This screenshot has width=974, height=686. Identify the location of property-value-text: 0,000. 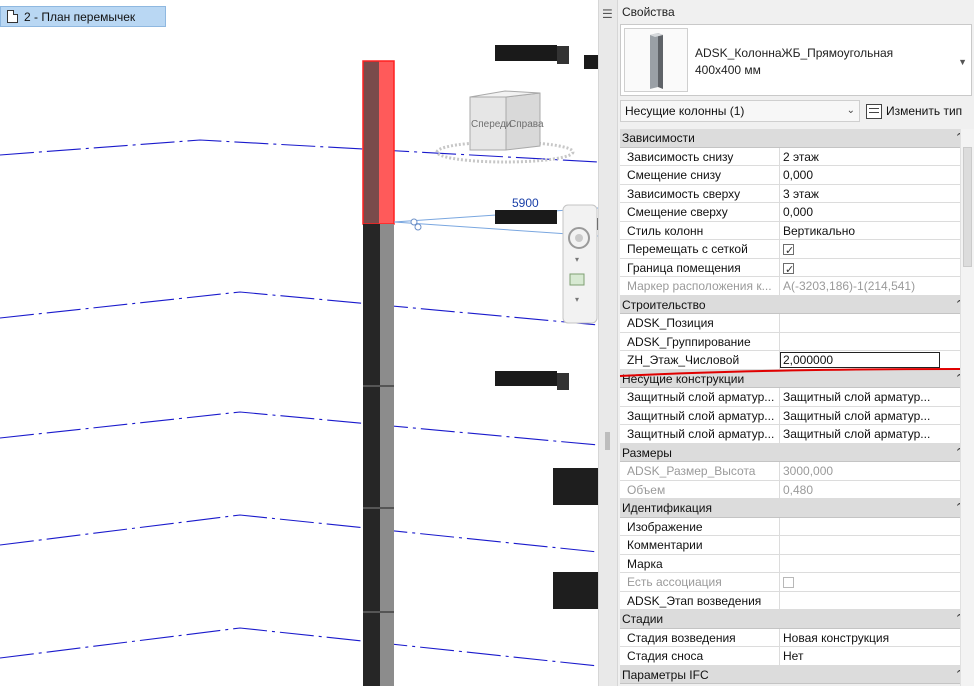
(798, 175).